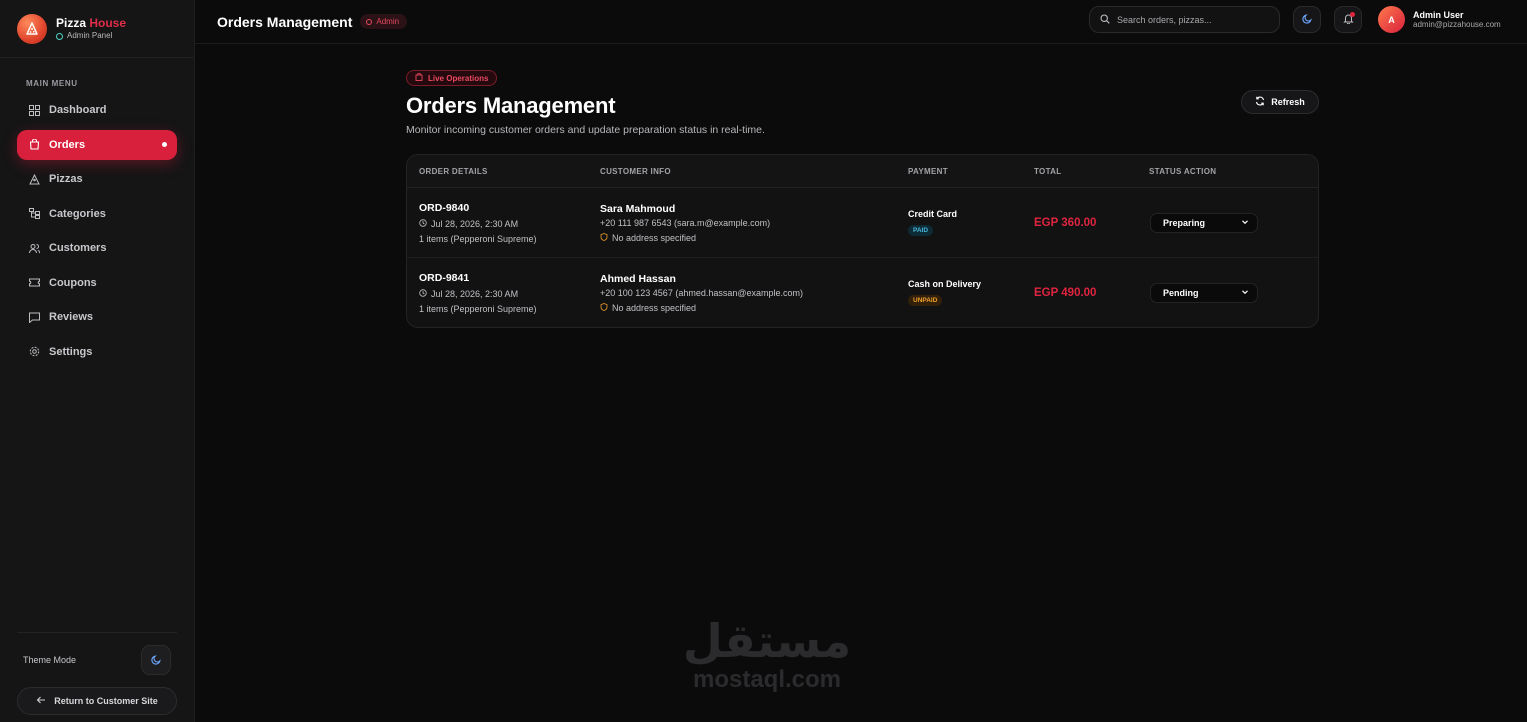 This screenshot has width=1527, height=722. I want to click on live-operations-badge: Live Operations, so click(452, 78).